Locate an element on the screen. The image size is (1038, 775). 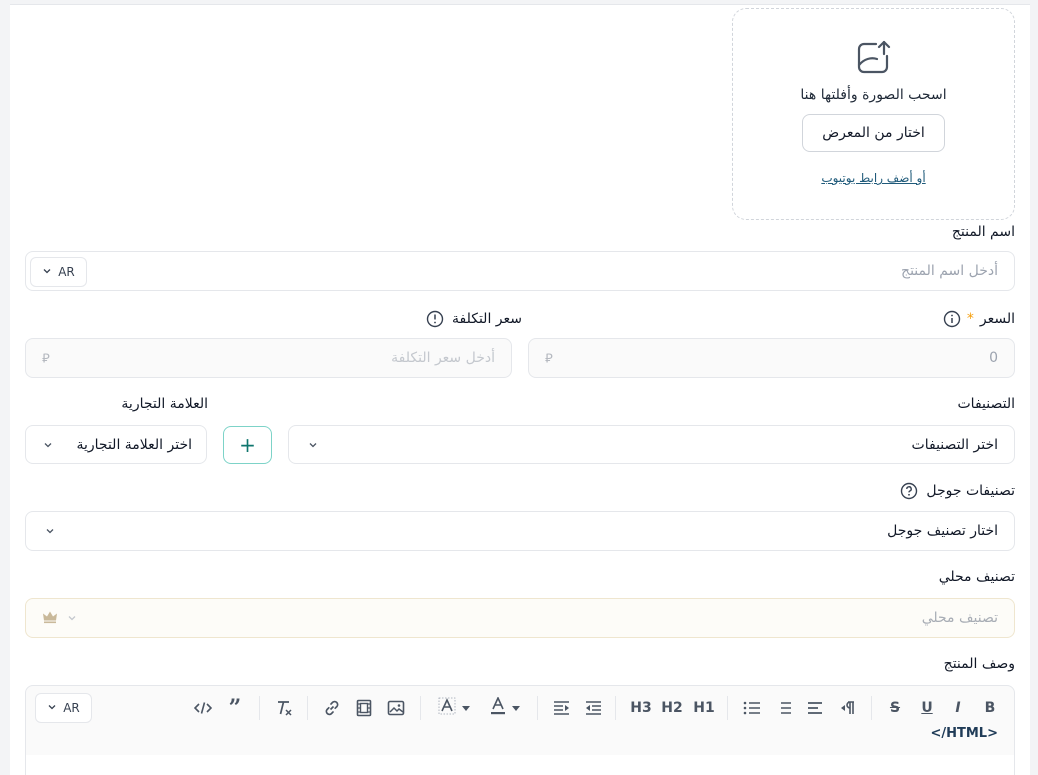
categories-label: التصنيفات is located at coordinates (986, 404).